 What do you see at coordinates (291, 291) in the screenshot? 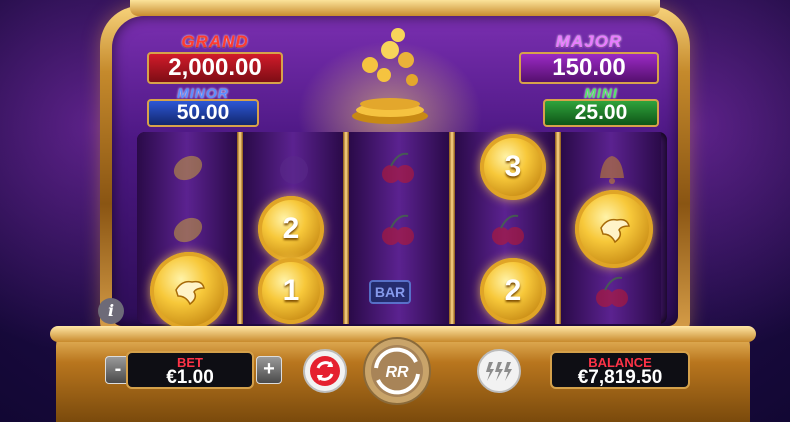
I see `coin-reel2-bottom: 1` at bounding box center [291, 291].